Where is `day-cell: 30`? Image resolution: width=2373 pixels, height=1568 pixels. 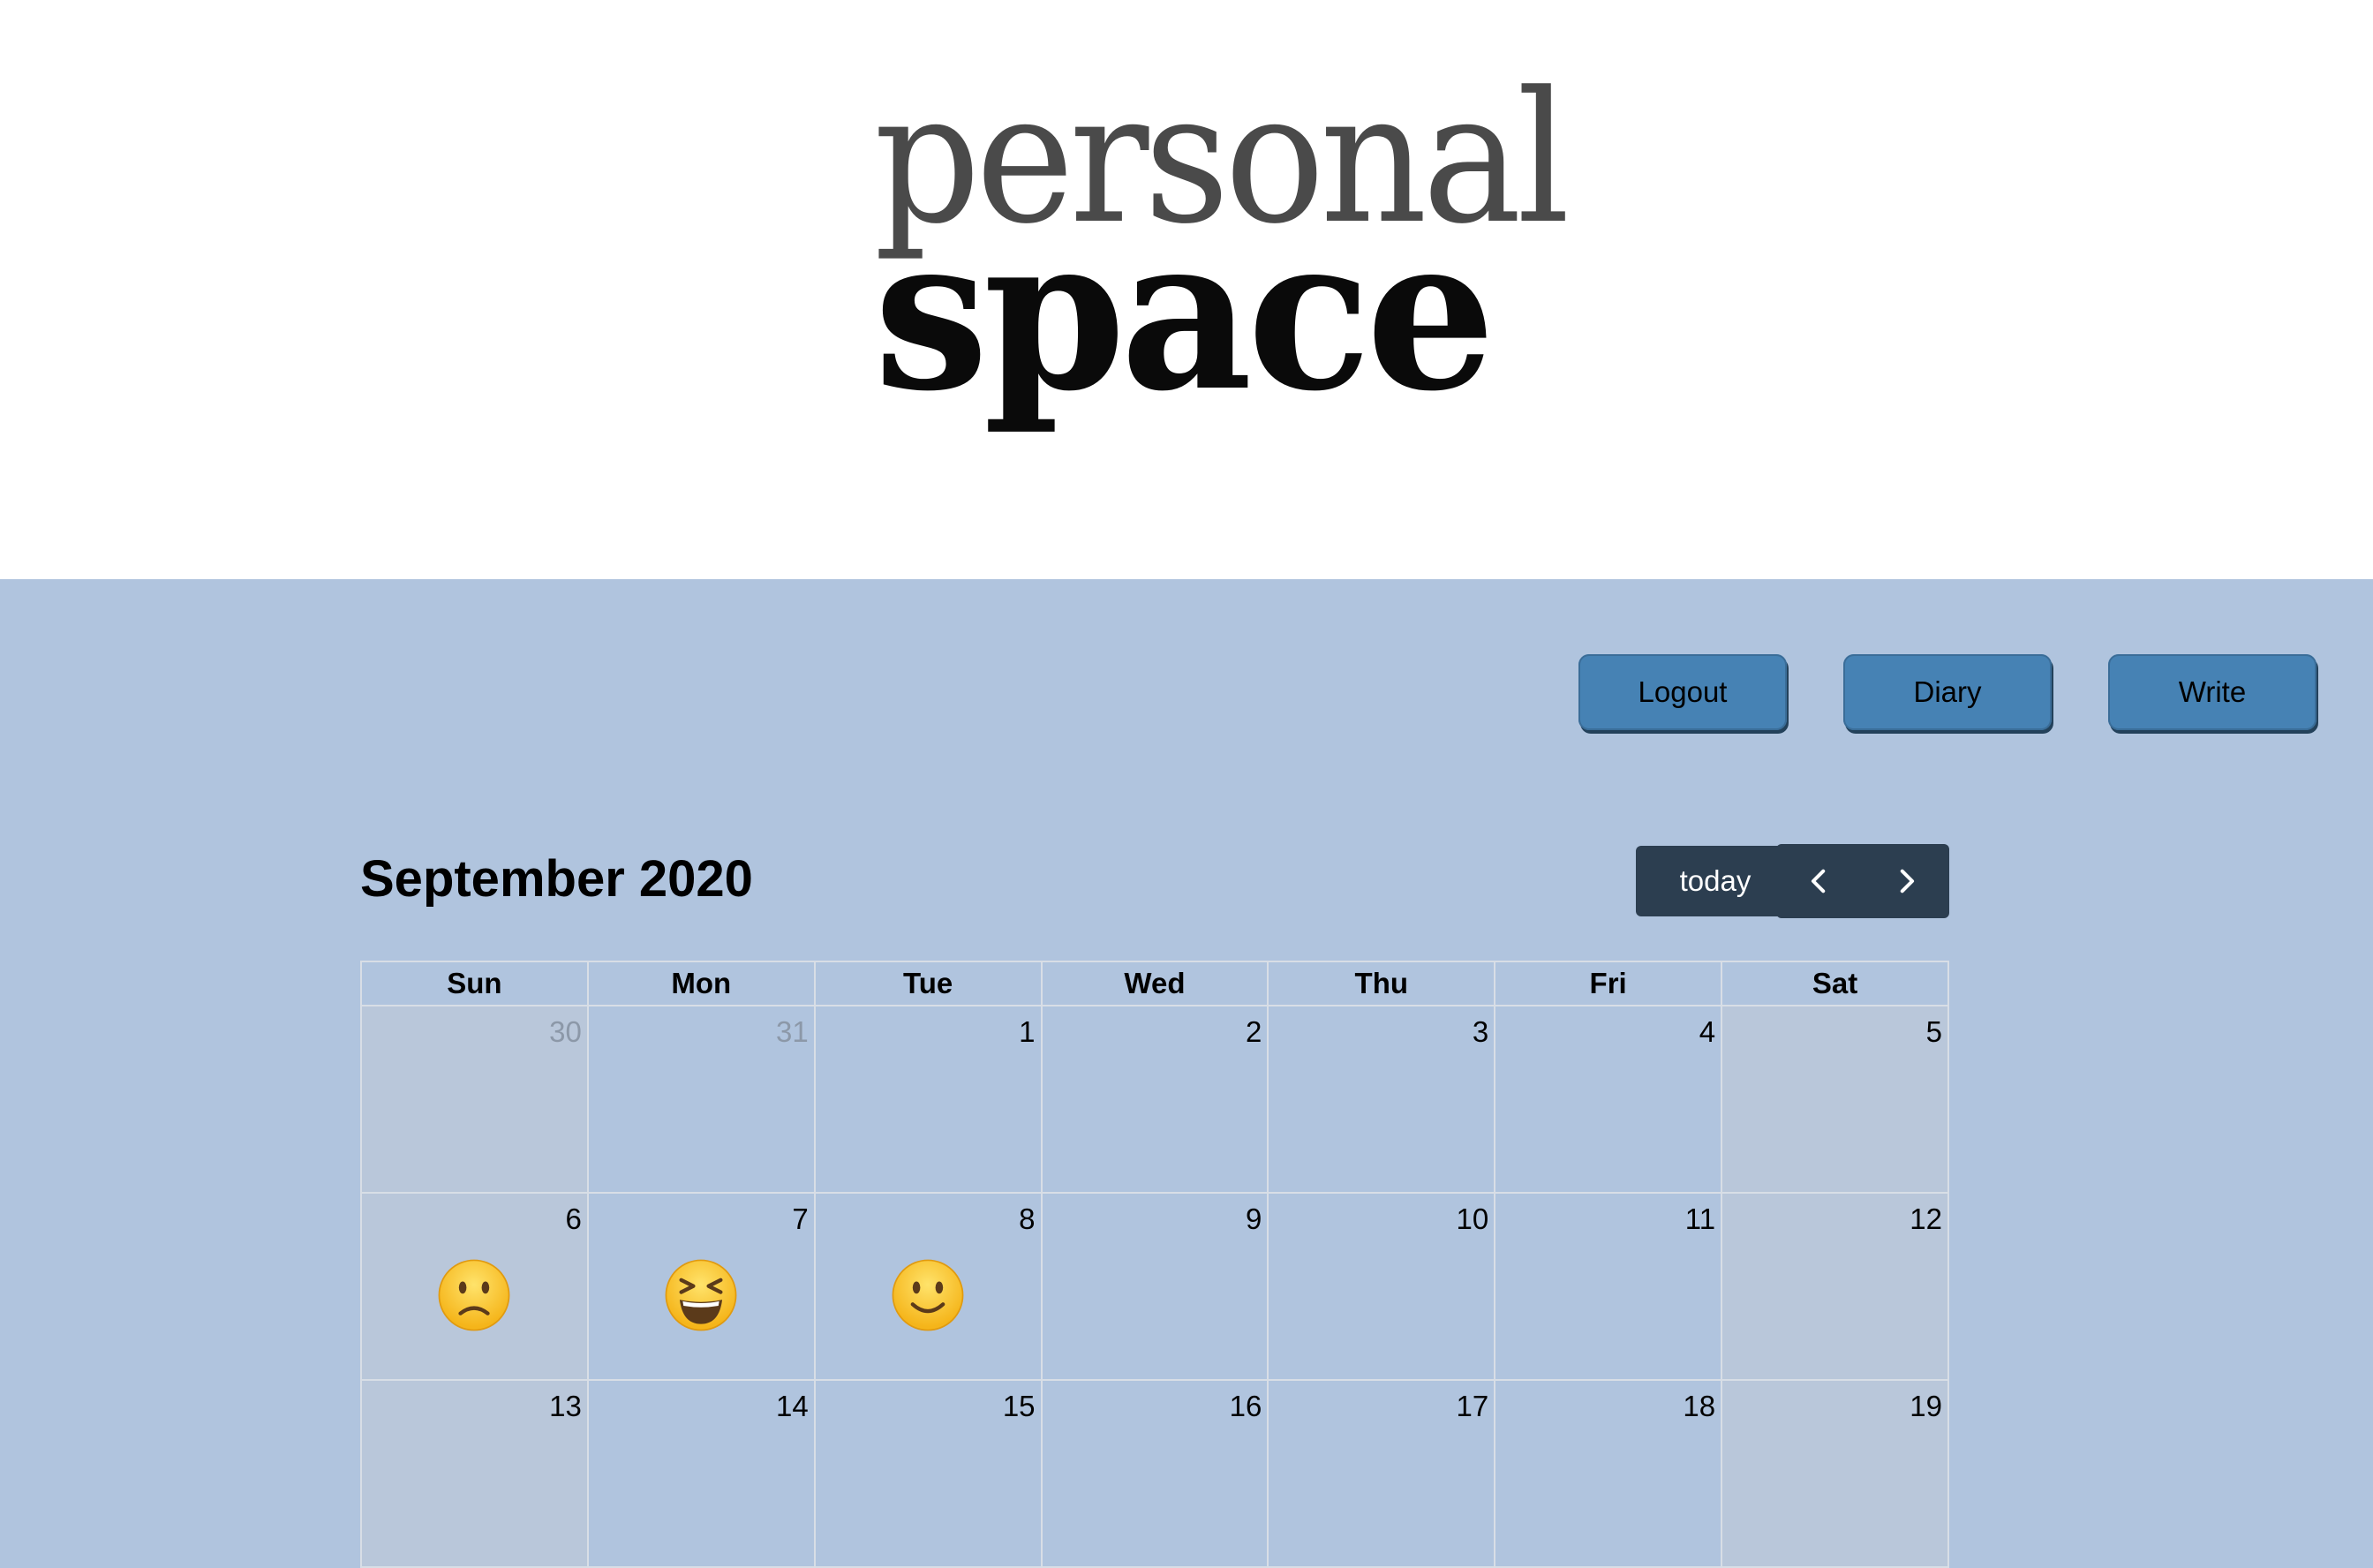
day-cell: 30 is located at coordinates (474, 1099).